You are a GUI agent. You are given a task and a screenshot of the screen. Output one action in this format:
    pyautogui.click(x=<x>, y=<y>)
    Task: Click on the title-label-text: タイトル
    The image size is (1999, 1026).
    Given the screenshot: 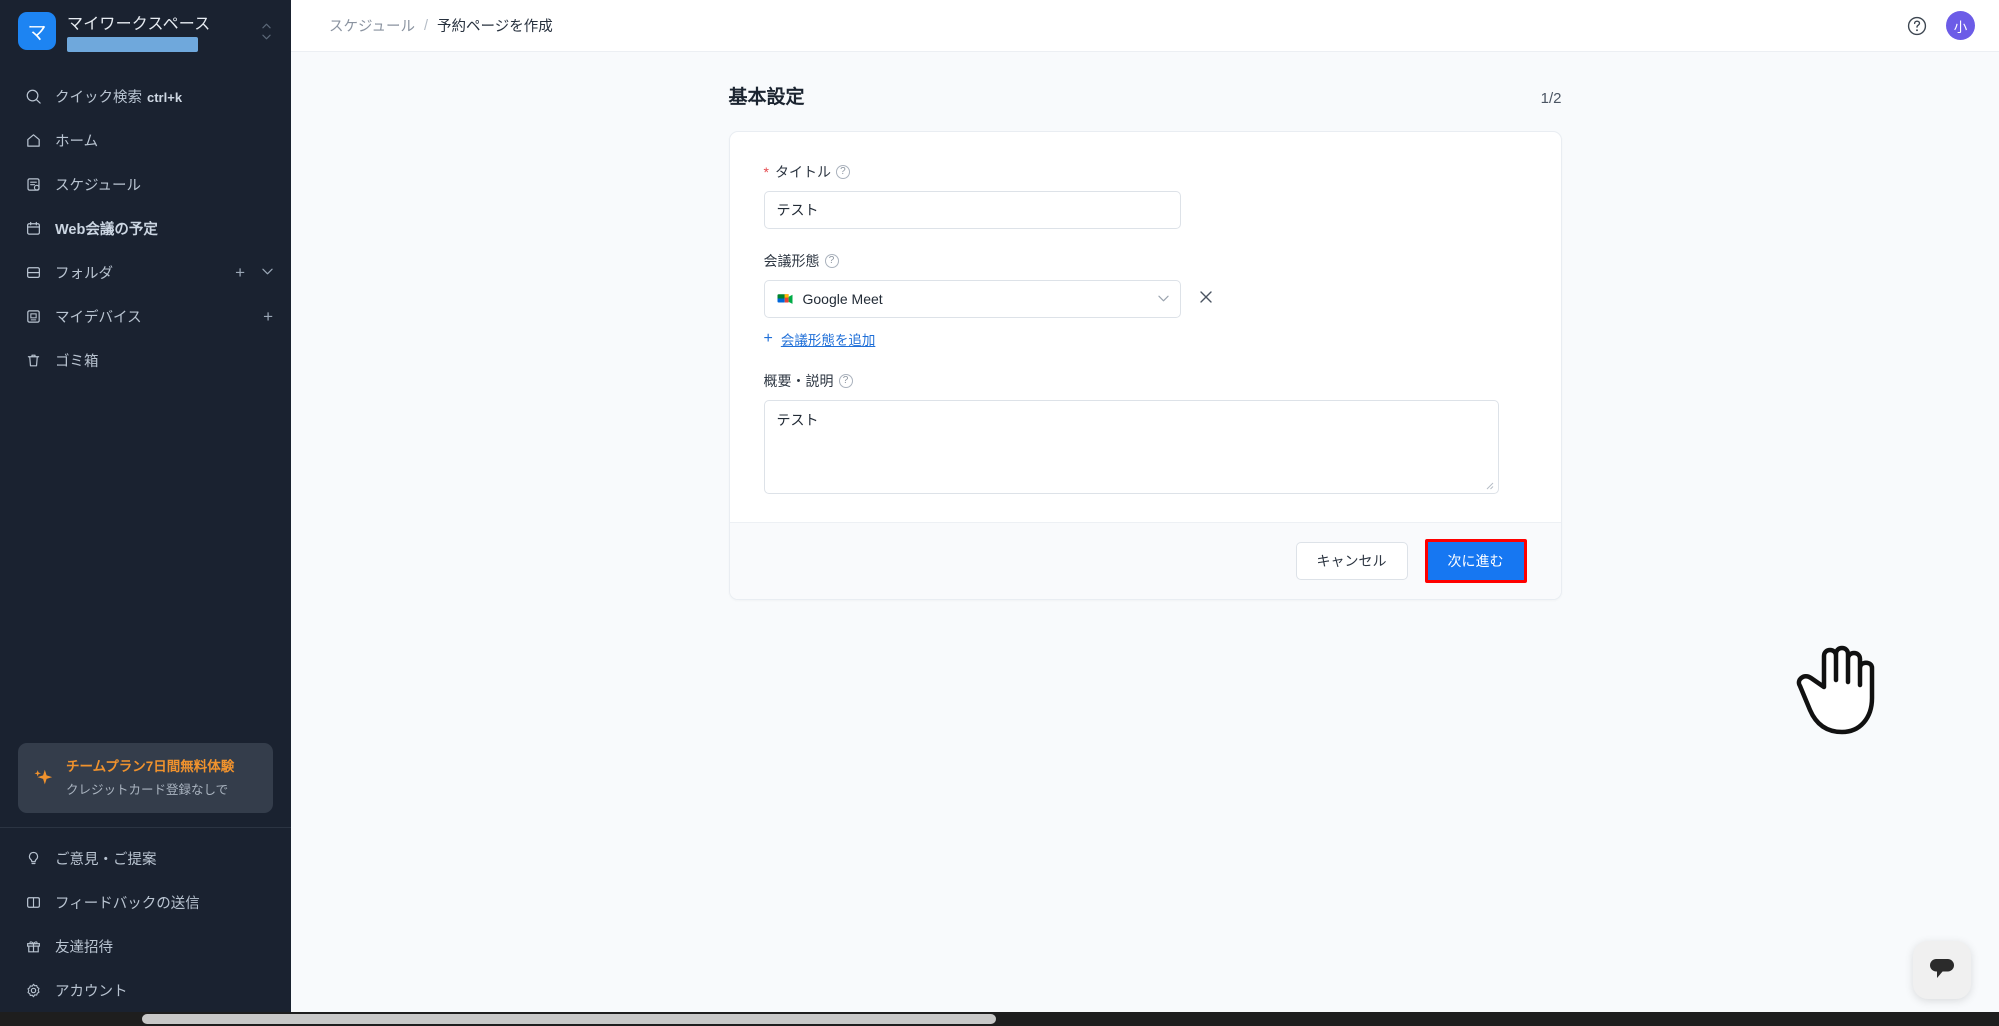 What is the action you would take?
    pyautogui.click(x=802, y=172)
    